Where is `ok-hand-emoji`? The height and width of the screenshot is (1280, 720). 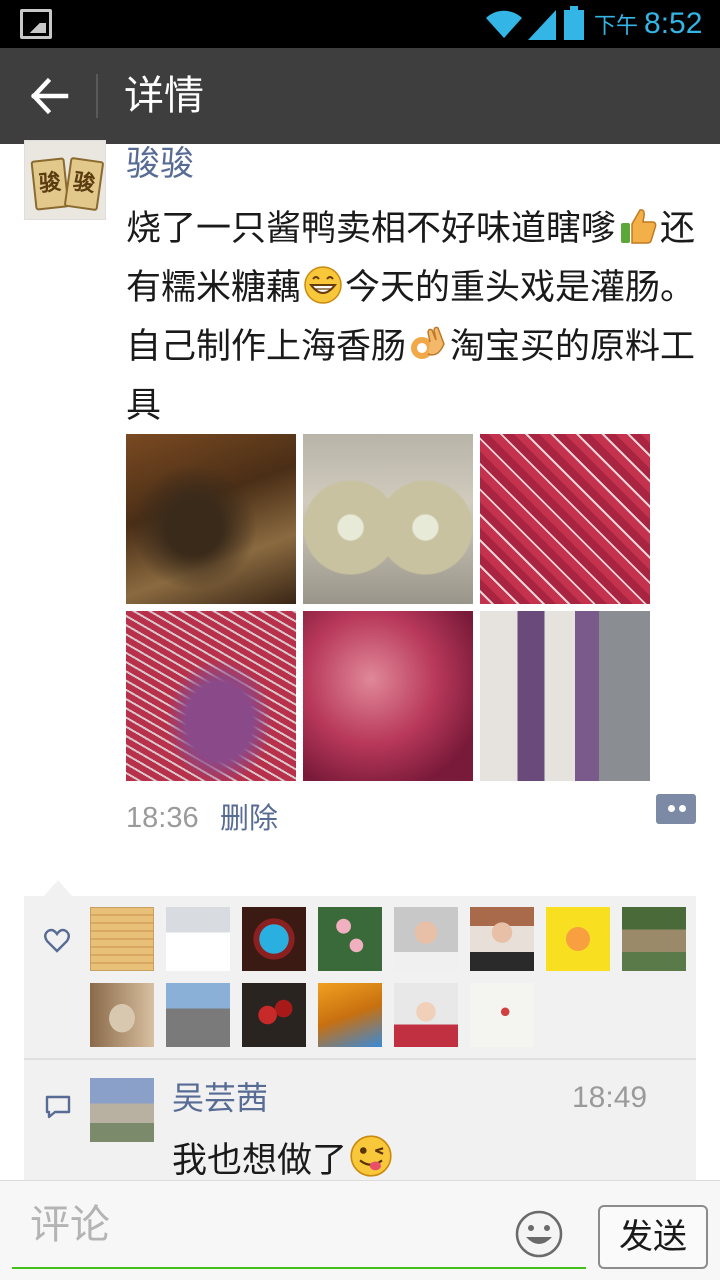 ok-hand-emoji is located at coordinates (428, 342).